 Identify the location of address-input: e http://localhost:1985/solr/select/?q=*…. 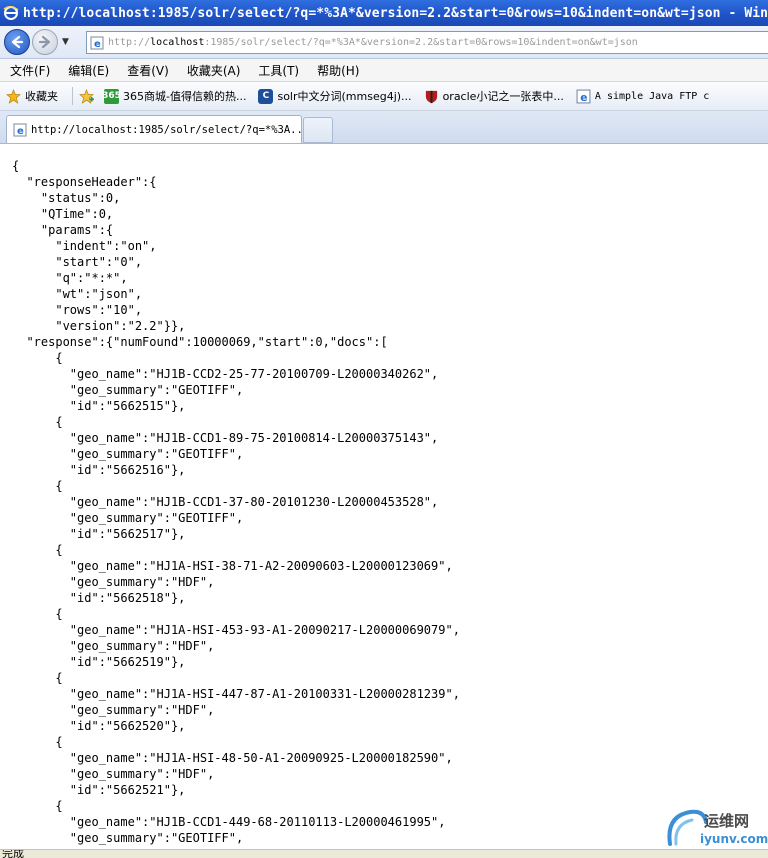
(427, 42).